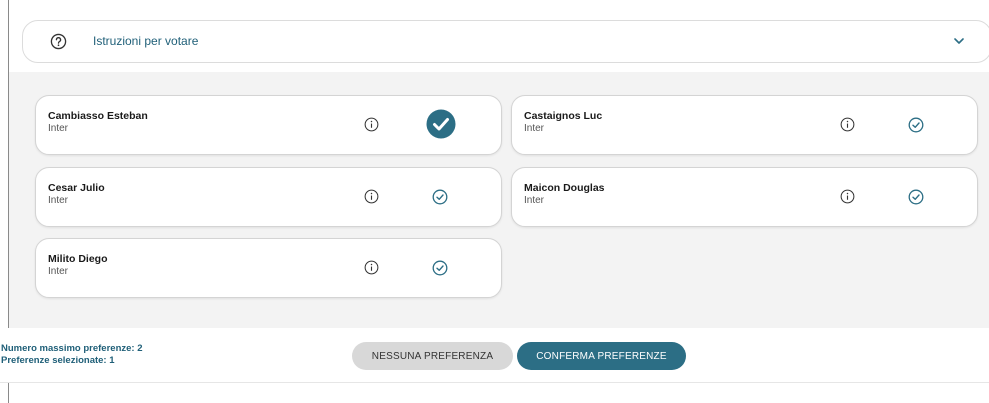 This screenshot has height=403, width=989. Describe the element at coordinates (58, 41) in the screenshot. I see `help-circle-icon` at that location.